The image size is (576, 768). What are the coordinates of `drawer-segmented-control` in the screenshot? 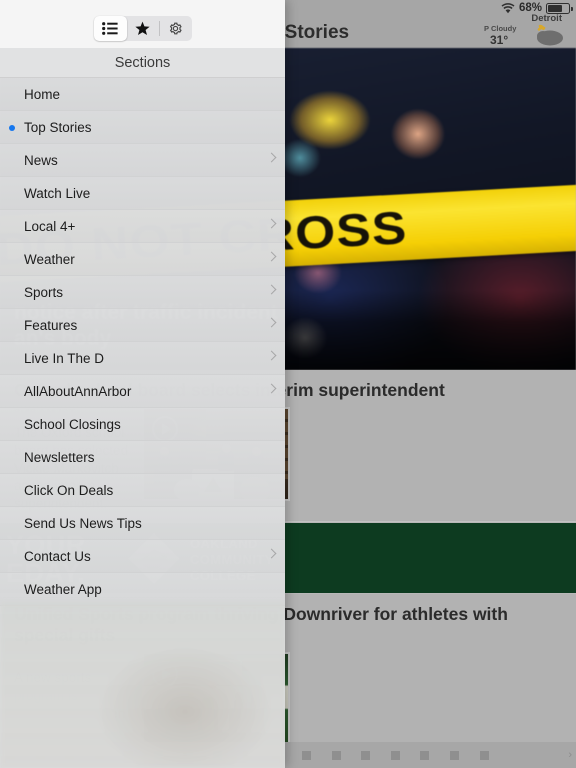 It's located at (143, 28).